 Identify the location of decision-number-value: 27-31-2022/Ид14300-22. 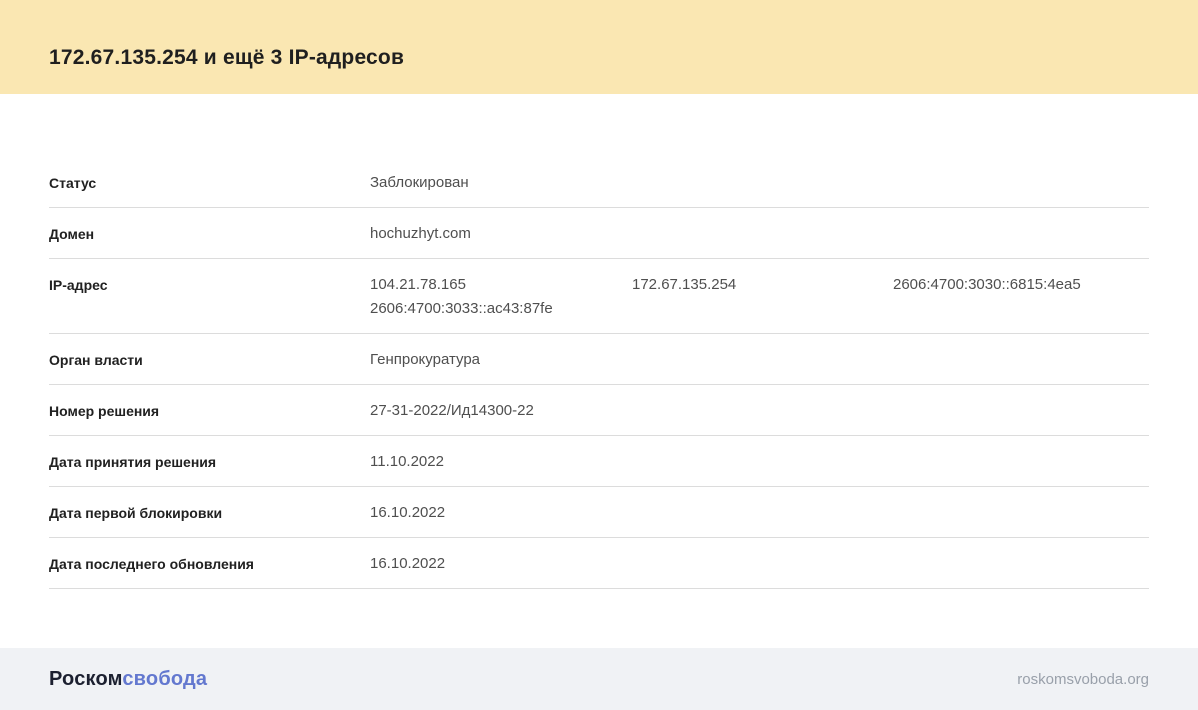
(452, 410).